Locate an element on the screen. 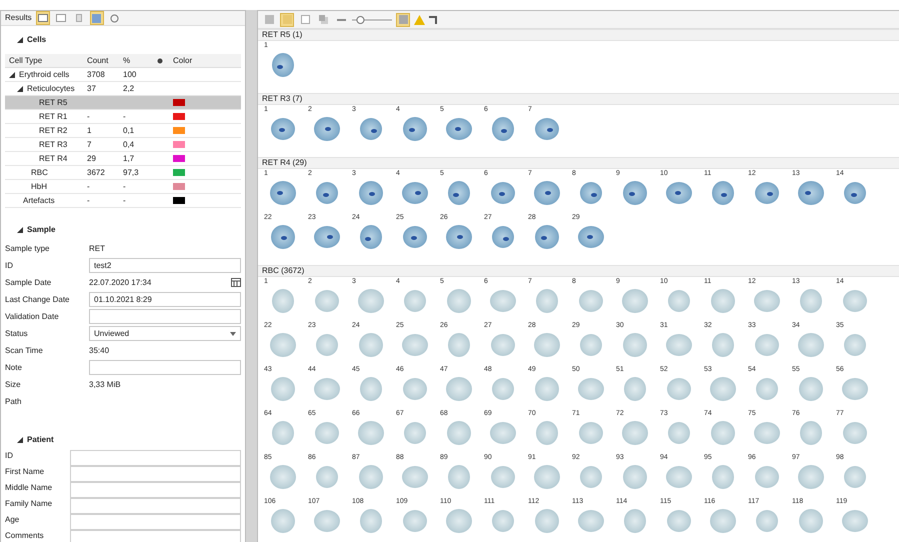 Image resolution: width=899 pixels, height=542 pixels. field-label: Middle Name is located at coordinates (29, 488).